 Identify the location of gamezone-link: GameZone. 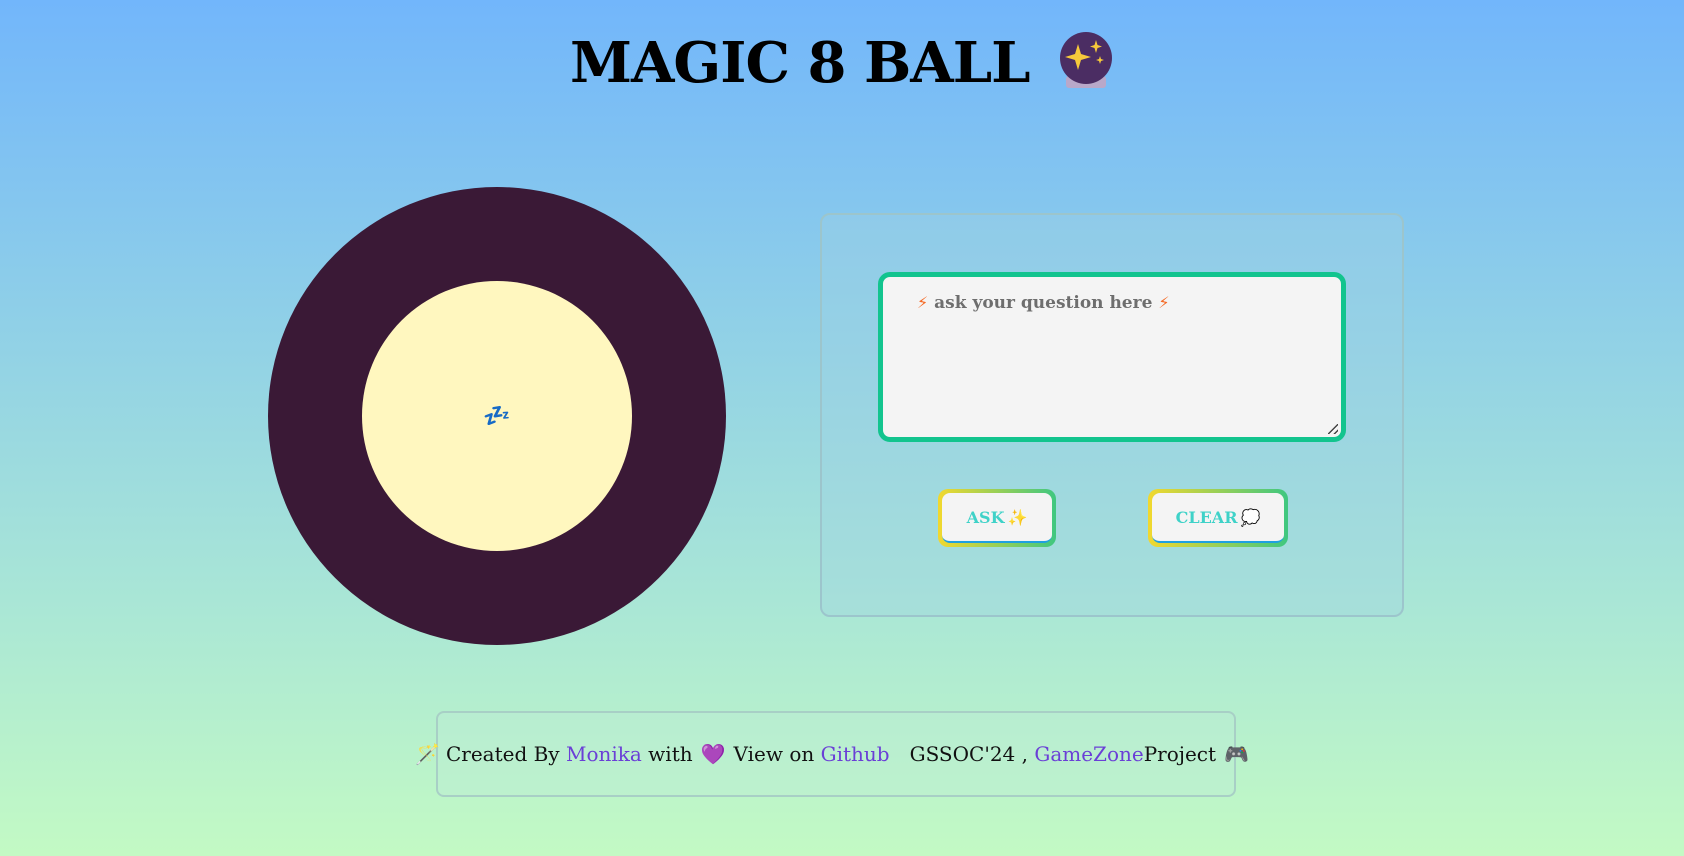
(1088, 754).